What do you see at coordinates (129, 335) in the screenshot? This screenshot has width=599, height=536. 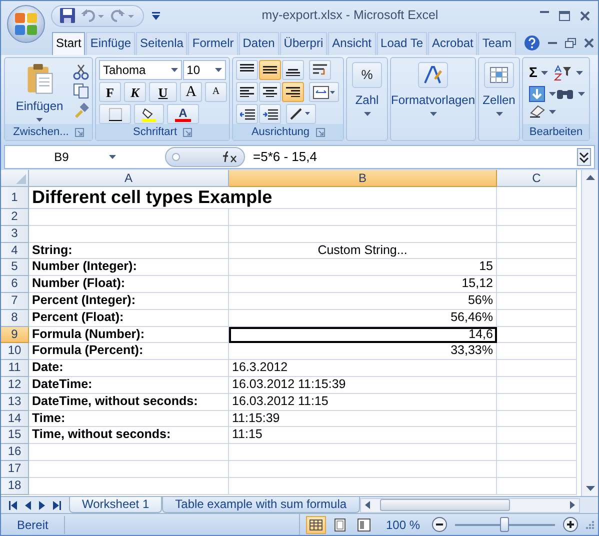 I see `table-cell: Formula (Number):` at bounding box center [129, 335].